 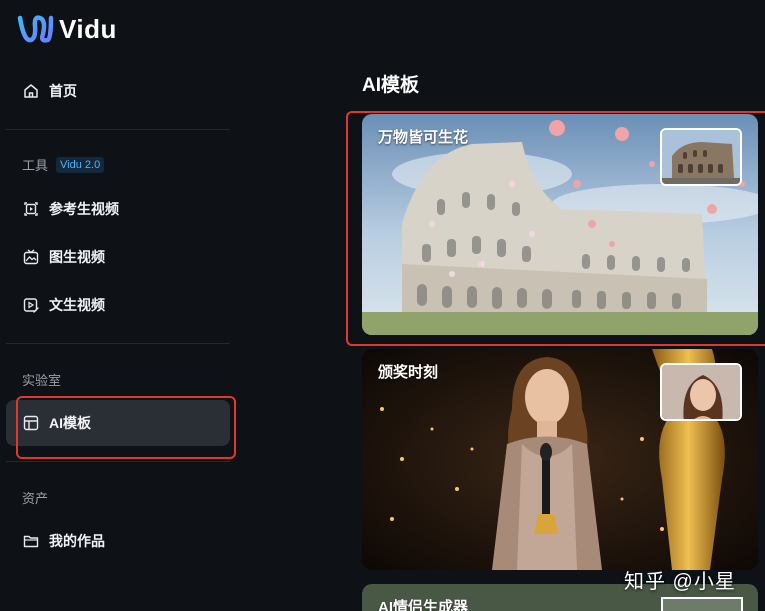 What do you see at coordinates (423, 605) in the screenshot?
I see `card-title: AI情侣生成器` at bounding box center [423, 605].